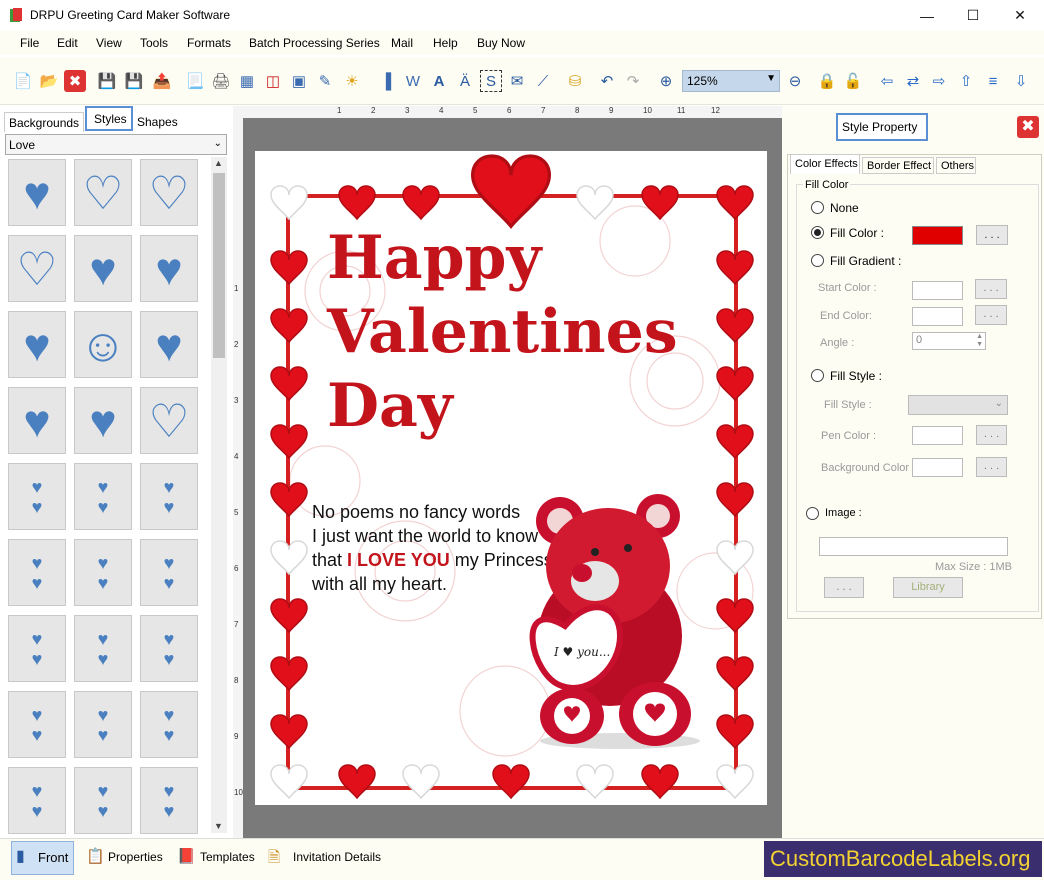 Image resolution: width=1044 pixels, height=880 pixels. Describe the element at coordinates (992, 235) in the screenshot. I see `fill-color-browse-button: . . .` at that location.